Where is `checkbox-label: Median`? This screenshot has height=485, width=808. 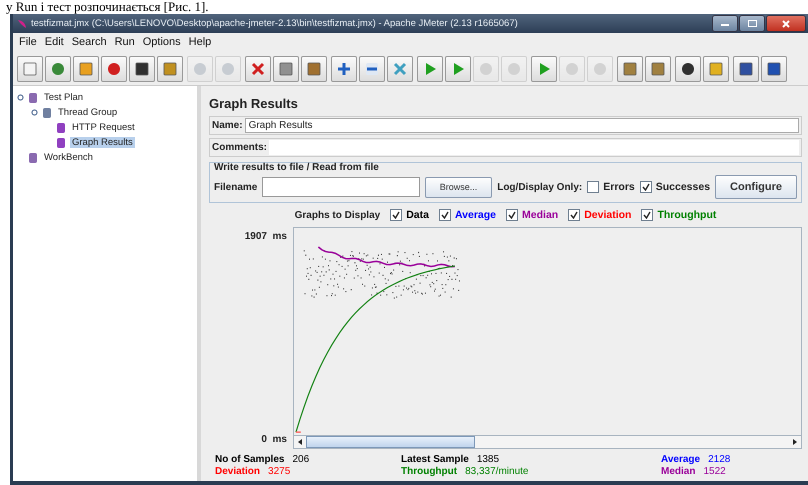
checkbox-label: Median is located at coordinates (540, 215).